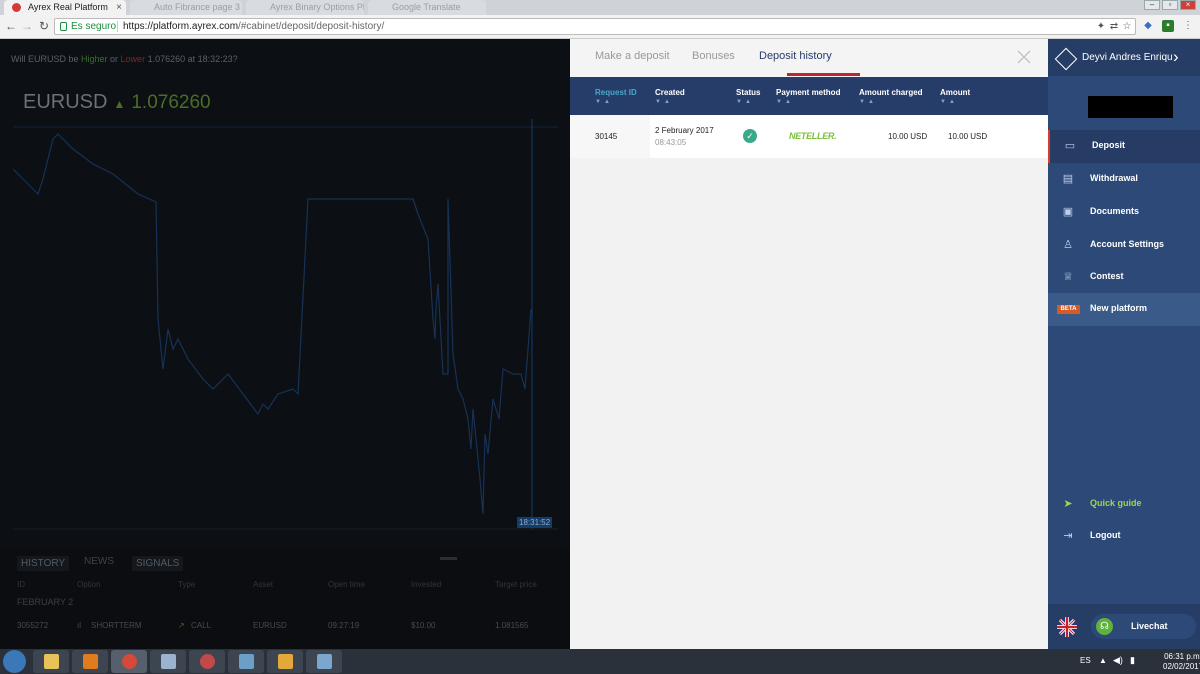  Describe the element at coordinates (94, 59) in the screenshot. I see `higher-link: Higher` at that location.